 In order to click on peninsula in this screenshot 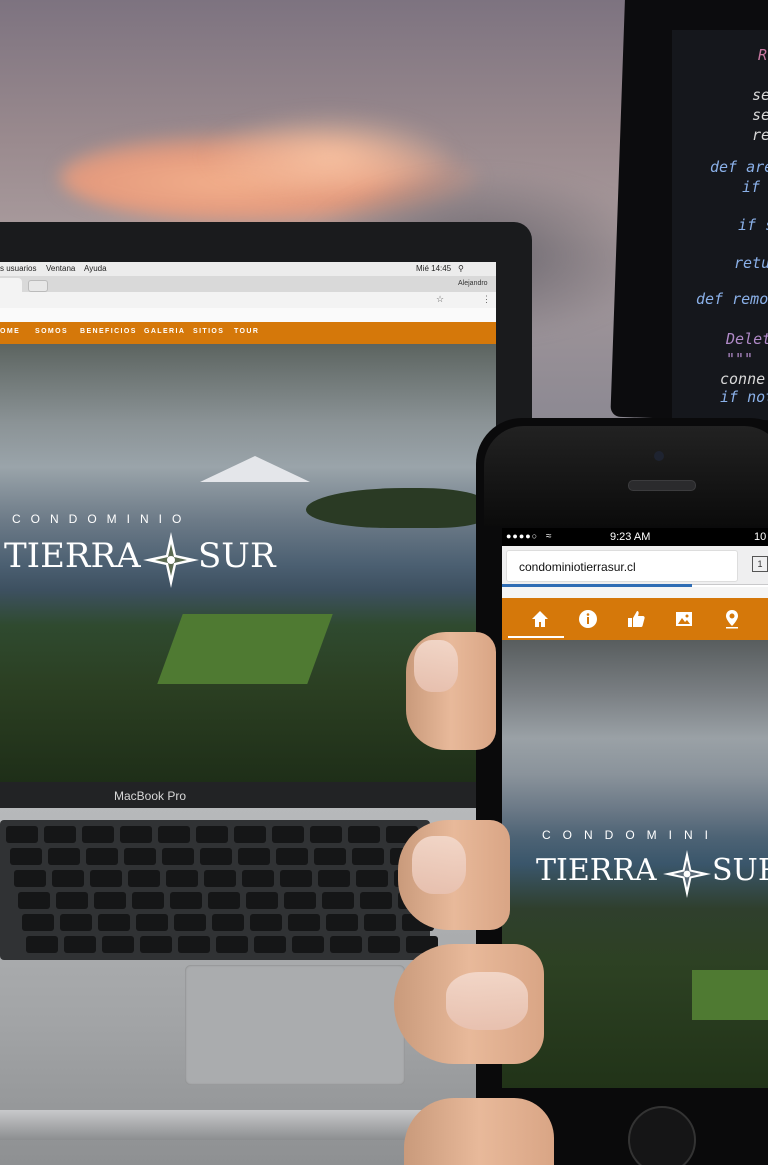, I will do `click(396, 508)`.